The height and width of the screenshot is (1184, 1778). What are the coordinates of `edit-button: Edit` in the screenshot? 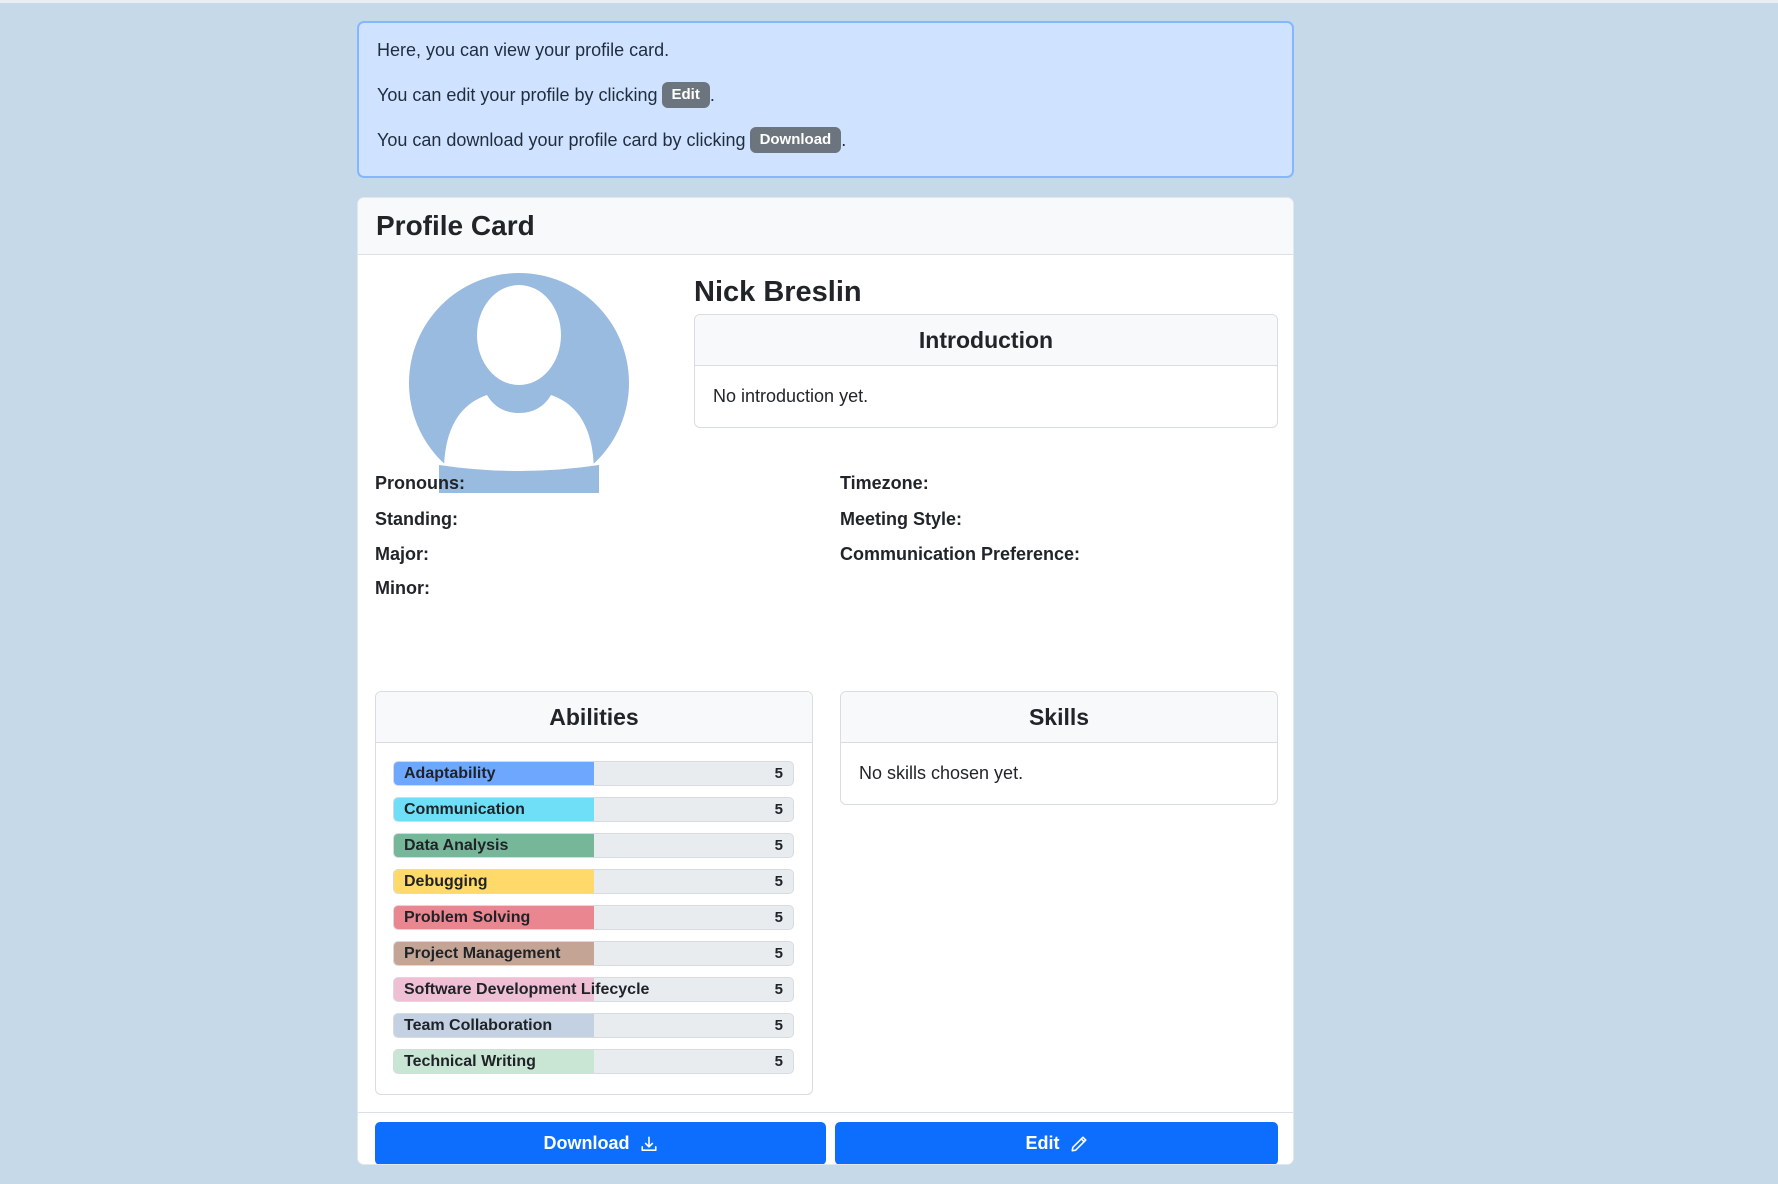 It's located at (1056, 1143).